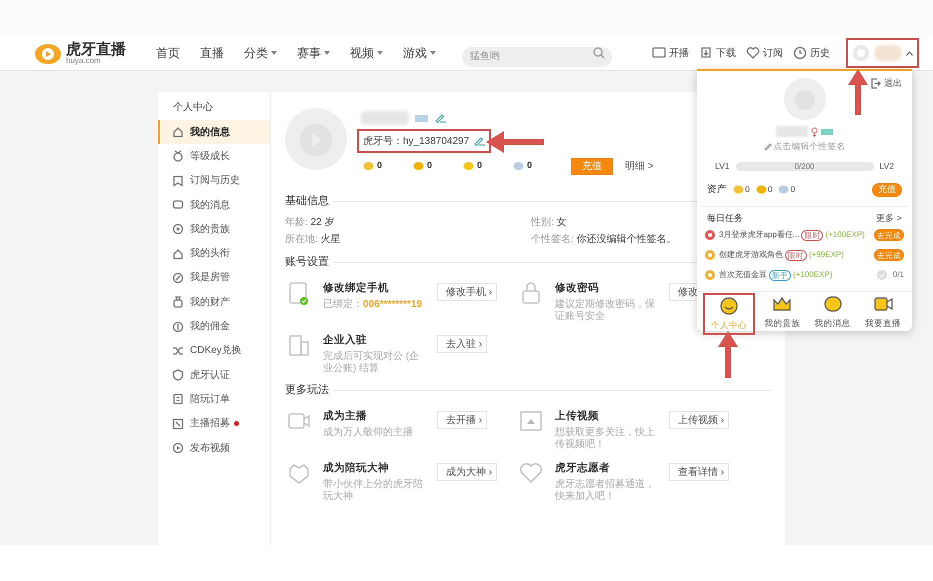 This screenshot has height=581, width=933. What do you see at coordinates (214, 375) in the screenshot?
I see `sidebar-item: 虎牙认证` at bounding box center [214, 375].